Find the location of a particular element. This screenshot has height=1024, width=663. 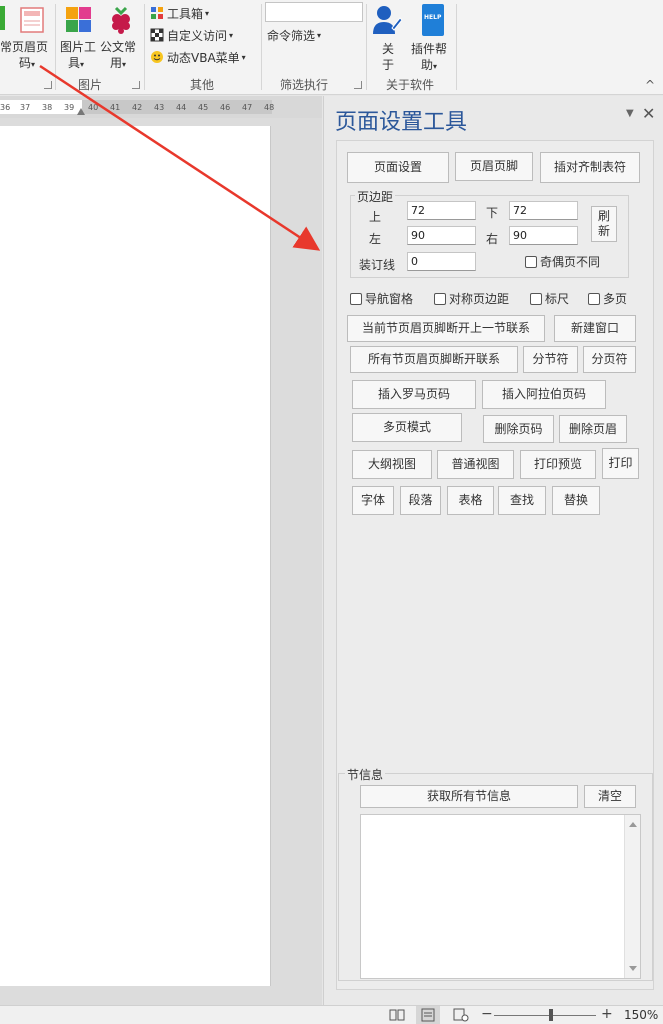

header-footer-button: 页眉页脚 is located at coordinates (494, 166).